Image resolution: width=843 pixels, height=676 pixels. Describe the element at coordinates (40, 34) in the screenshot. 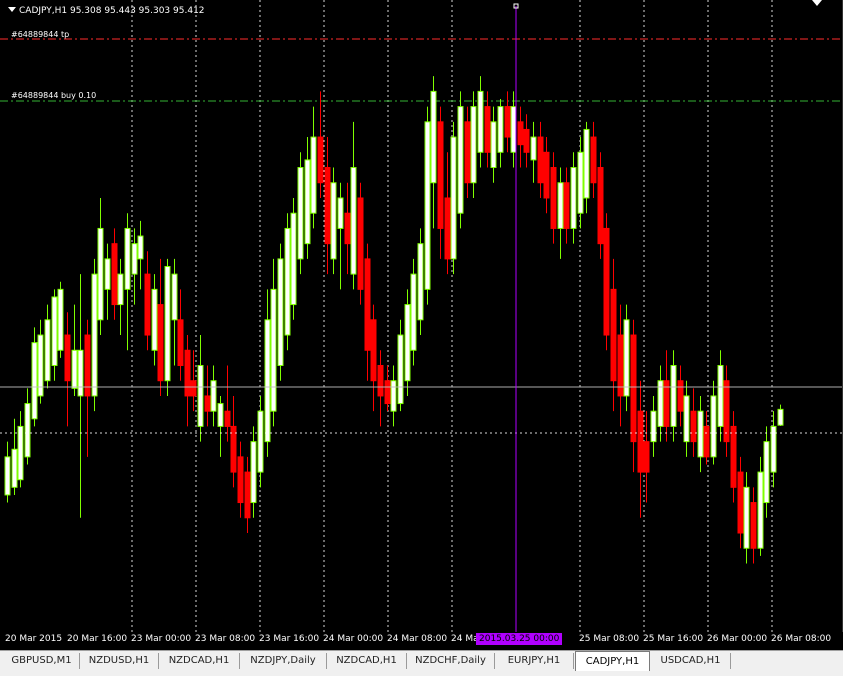

I see `order-tp-label: #64889844 tp` at that location.